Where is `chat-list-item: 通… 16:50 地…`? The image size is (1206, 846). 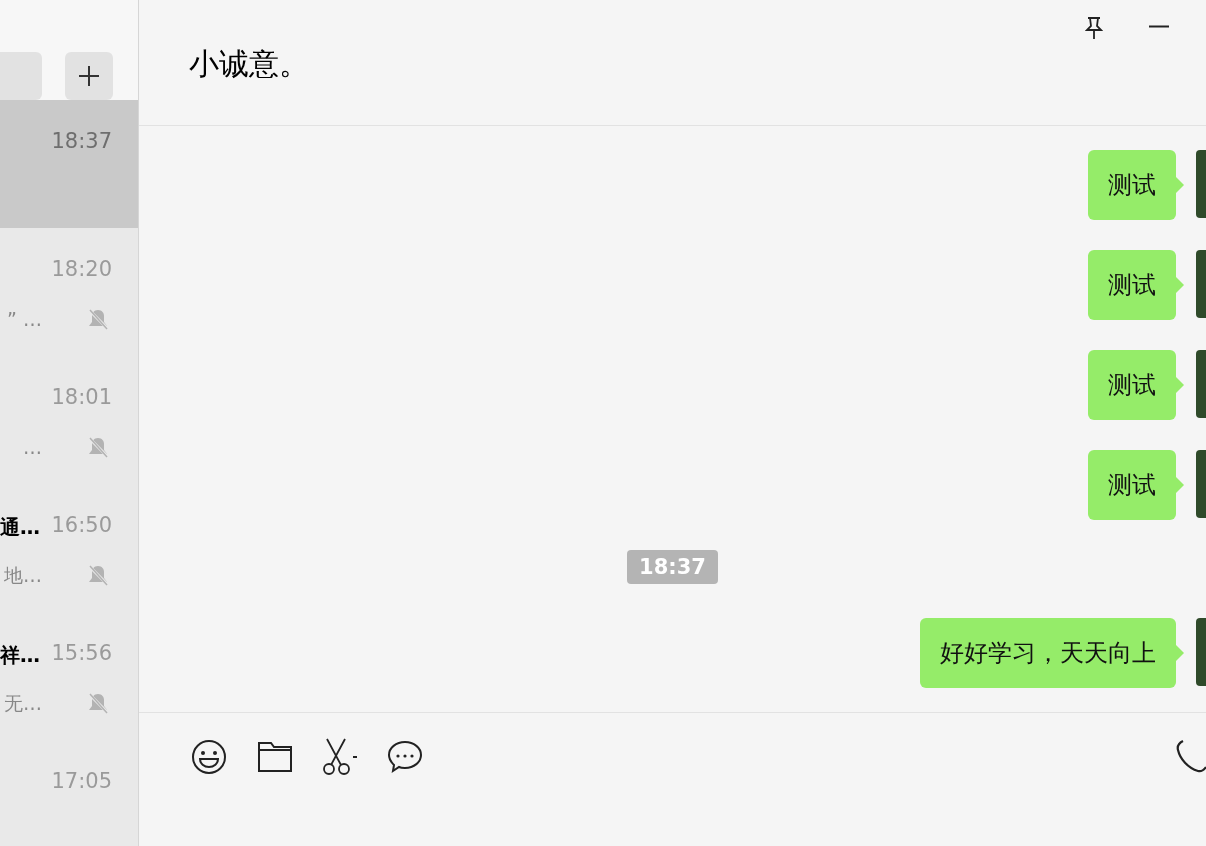
chat-list-item: 通… 16:50 地… is located at coordinates (69, 548).